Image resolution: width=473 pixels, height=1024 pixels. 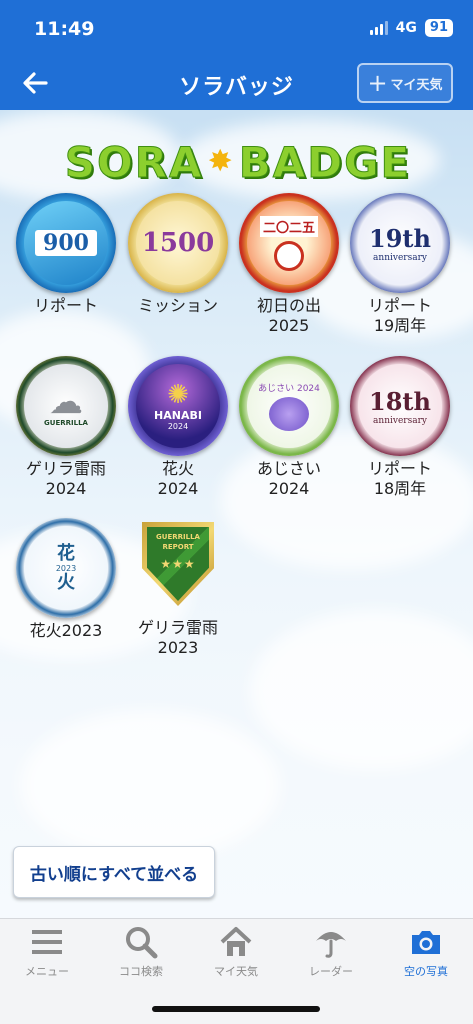 I want to click on badge-medal: 花 2023 火, so click(x=66, y=568).